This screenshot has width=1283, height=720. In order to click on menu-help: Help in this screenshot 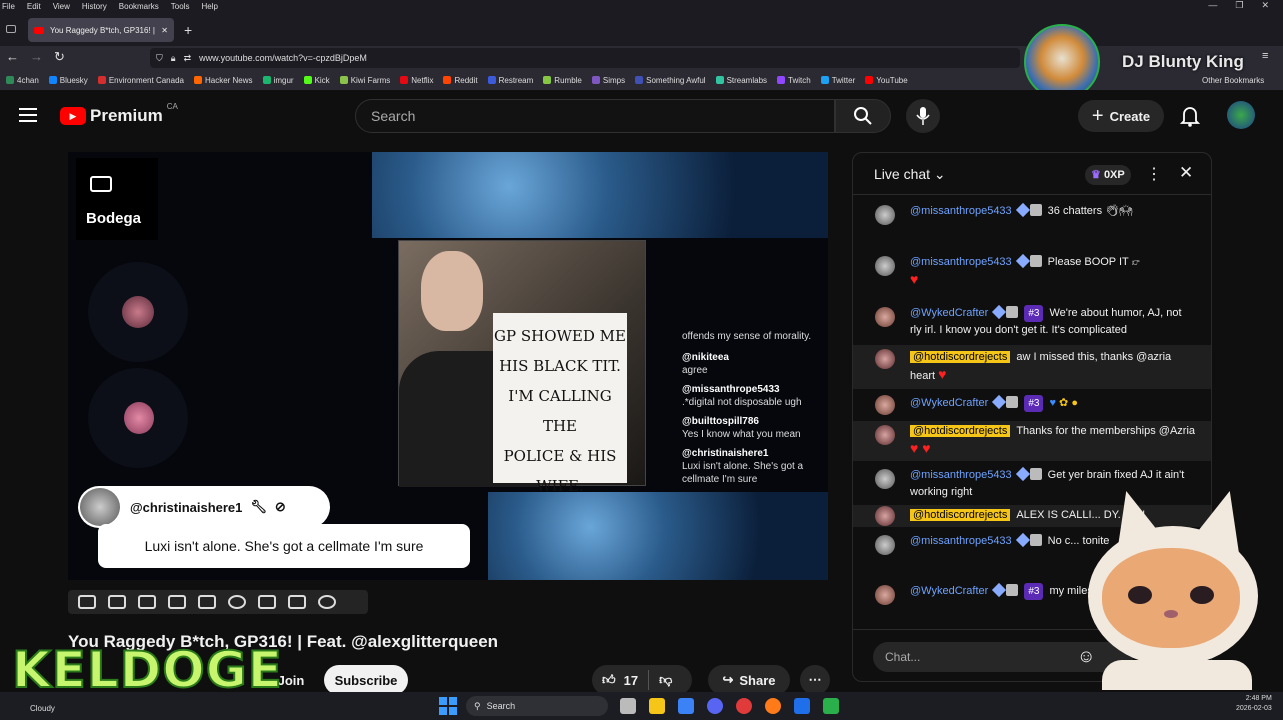, I will do `click(209, 6)`.